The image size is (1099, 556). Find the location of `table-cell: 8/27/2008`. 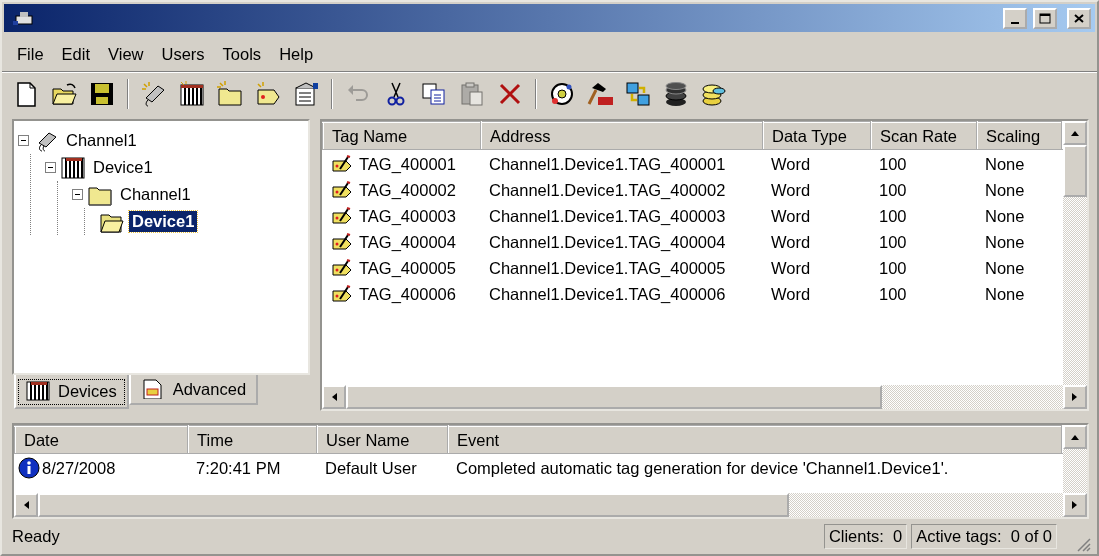

table-cell: 8/27/2008 is located at coordinates (79, 468).